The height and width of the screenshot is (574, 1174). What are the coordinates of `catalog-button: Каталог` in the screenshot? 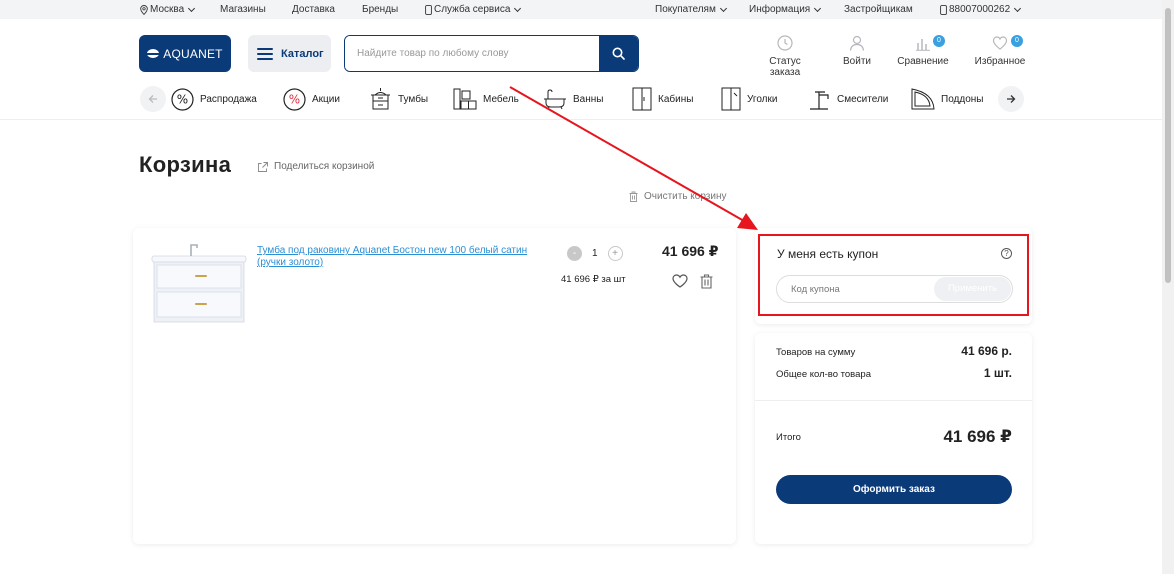 It's located at (289, 53).